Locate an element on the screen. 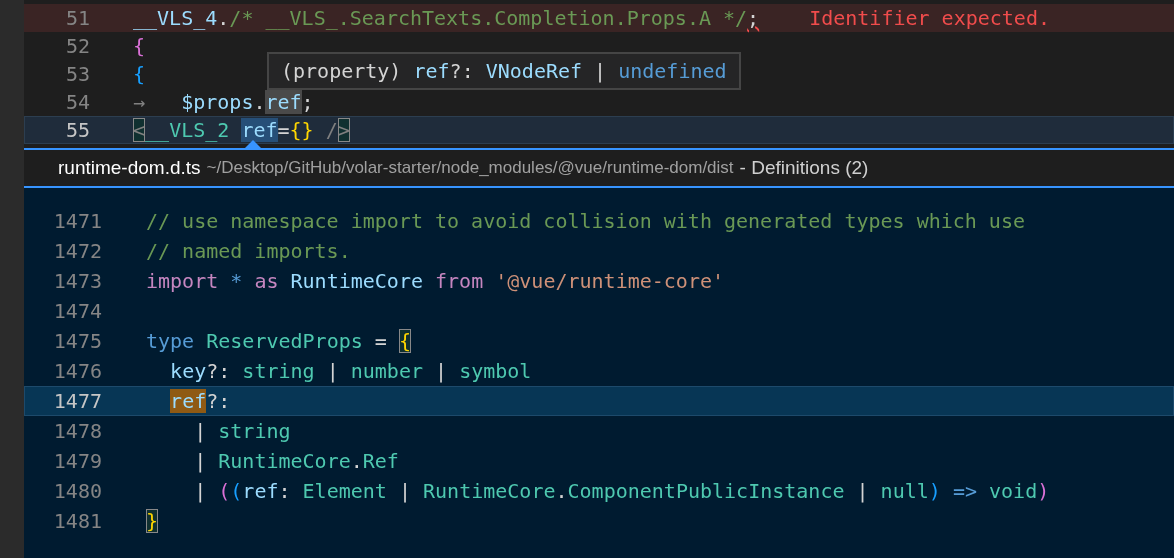 This screenshot has width=1174, height=558. definitions-label: - Definitions (2) is located at coordinates (804, 168).